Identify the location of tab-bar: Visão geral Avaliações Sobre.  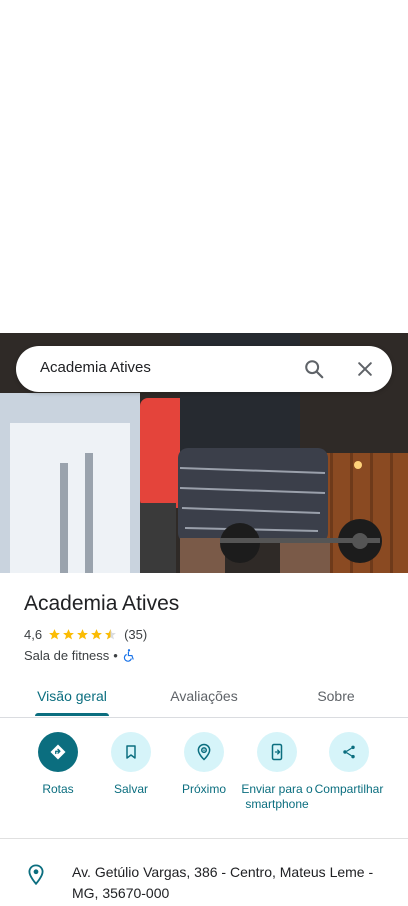
(204, 696).